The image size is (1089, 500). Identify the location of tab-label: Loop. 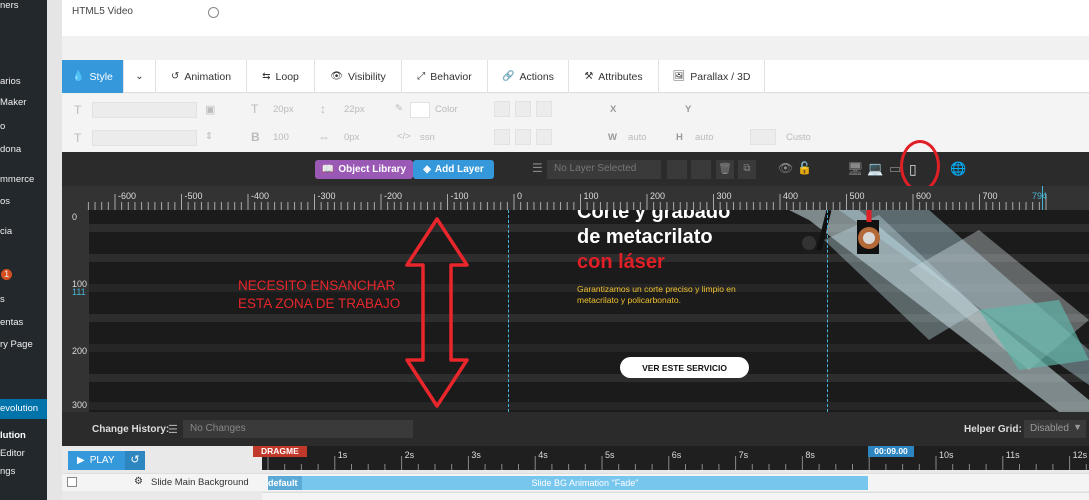
(287, 76).